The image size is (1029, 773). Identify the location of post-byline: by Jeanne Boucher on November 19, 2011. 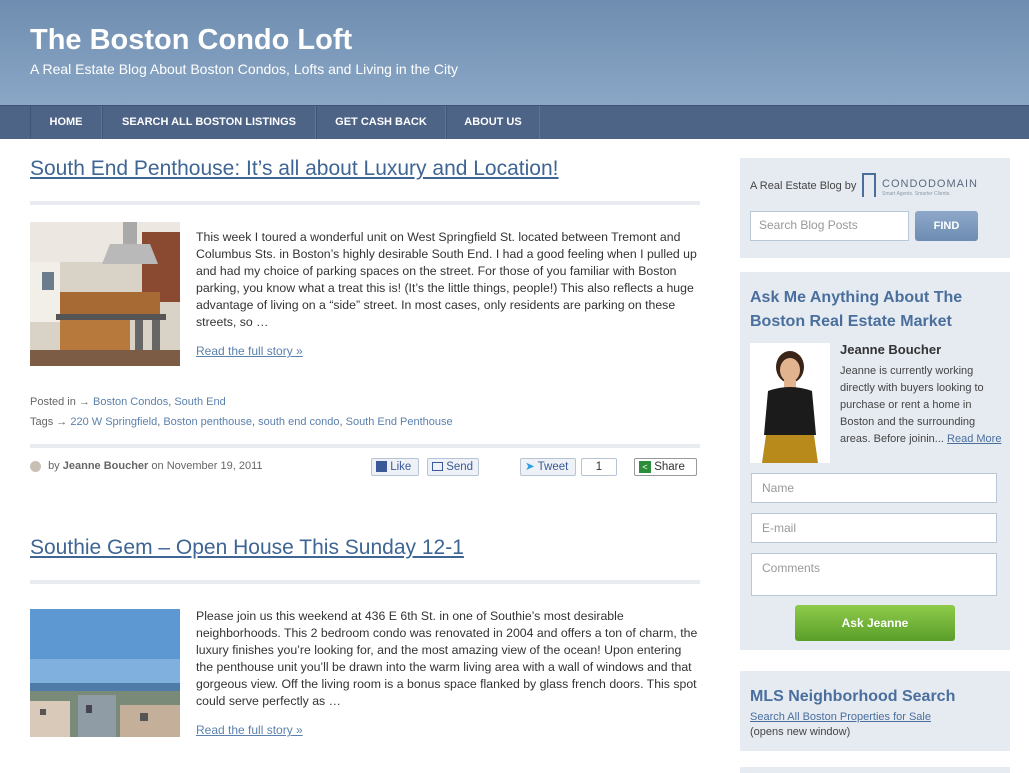
(146, 466).